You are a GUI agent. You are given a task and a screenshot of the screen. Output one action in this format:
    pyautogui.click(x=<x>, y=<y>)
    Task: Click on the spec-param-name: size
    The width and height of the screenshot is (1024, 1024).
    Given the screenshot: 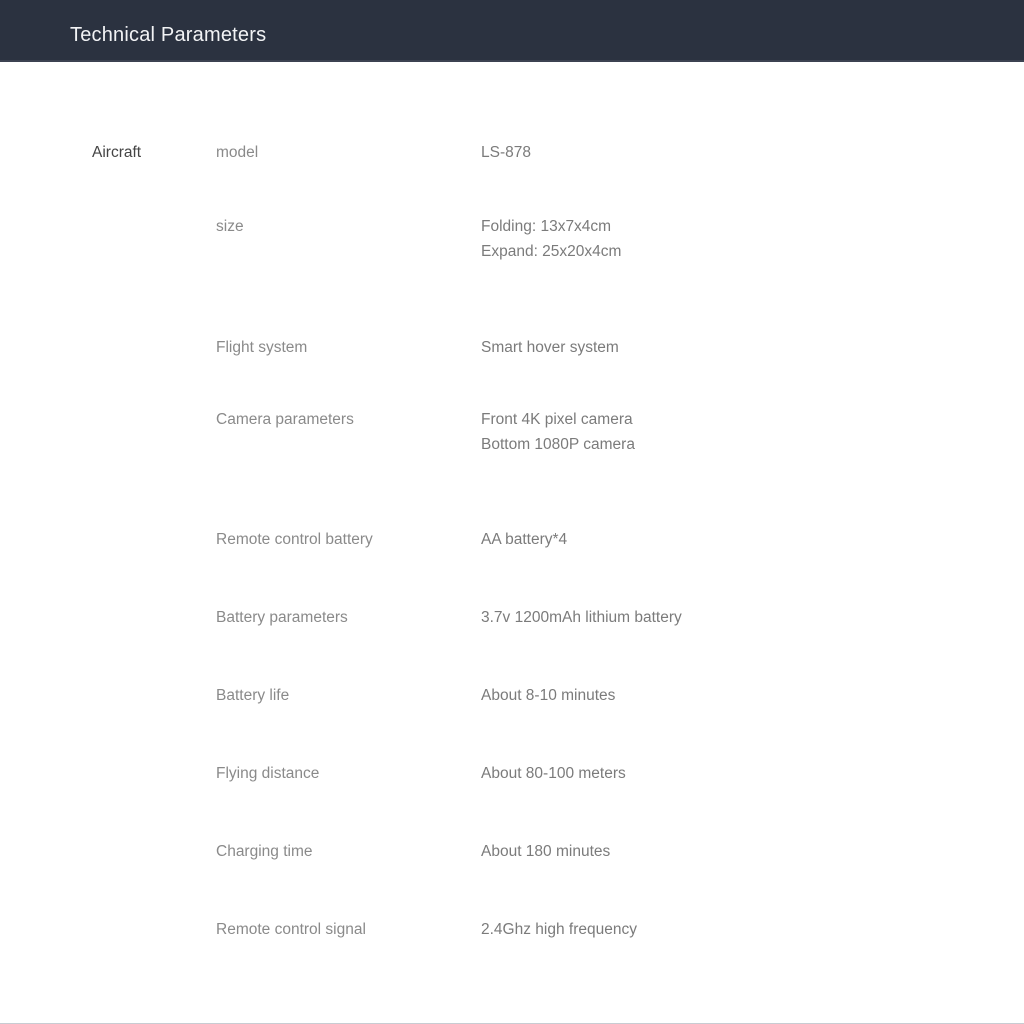 What is the action you would take?
    pyautogui.click(x=230, y=226)
    